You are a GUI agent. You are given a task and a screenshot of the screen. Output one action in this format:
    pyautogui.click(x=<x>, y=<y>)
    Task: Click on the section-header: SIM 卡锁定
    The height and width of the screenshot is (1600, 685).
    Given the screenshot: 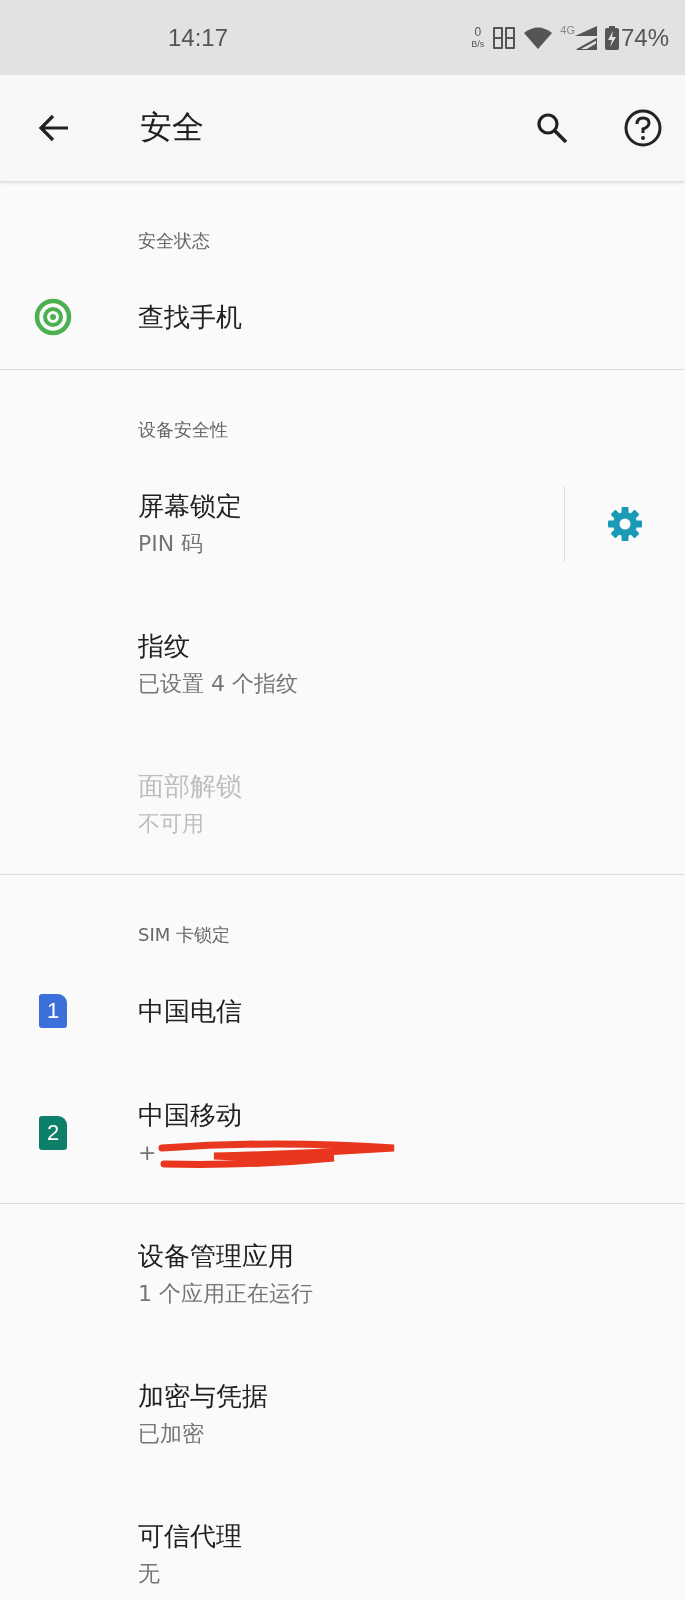 What is the action you would take?
    pyautogui.click(x=184, y=935)
    